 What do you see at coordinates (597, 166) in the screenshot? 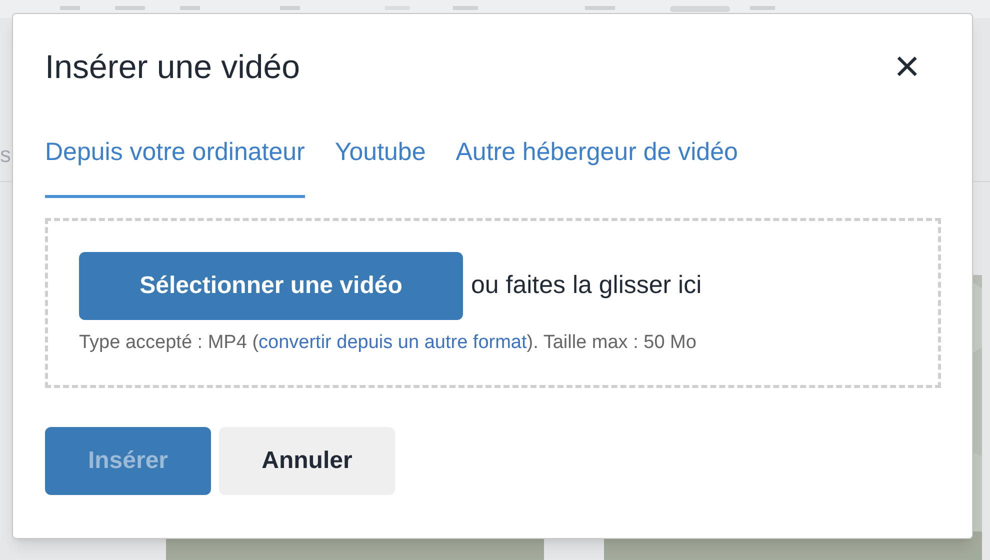
I see `tab: Autre hébergeur de vidéo` at bounding box center [597, 166].